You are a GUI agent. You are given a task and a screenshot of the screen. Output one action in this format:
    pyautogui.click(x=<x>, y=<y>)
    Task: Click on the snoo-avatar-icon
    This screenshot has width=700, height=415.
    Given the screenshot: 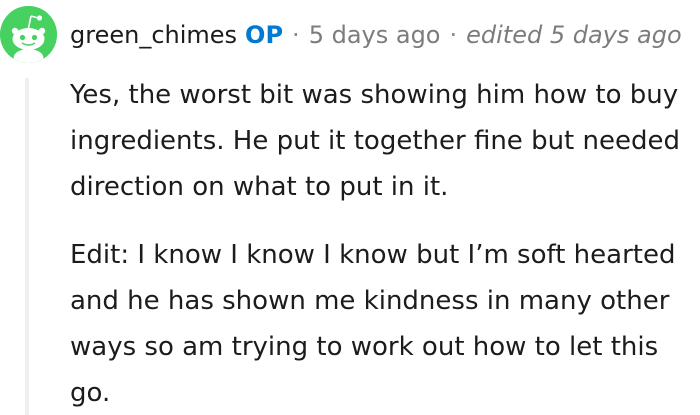 What is the action you would take?
    pyautogui.click(x=28, y=34)
    